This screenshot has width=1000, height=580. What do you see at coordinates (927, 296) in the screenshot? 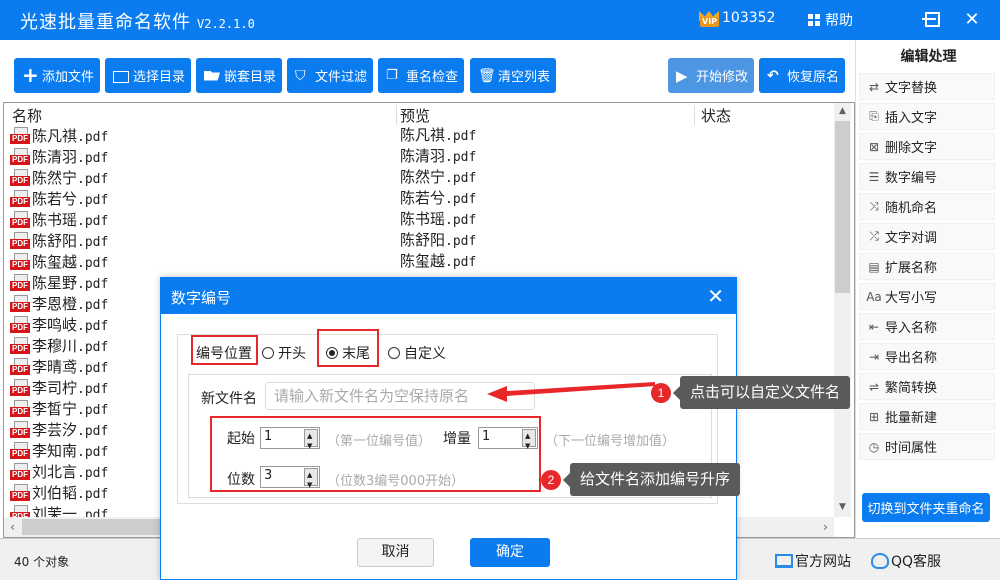
I see `sidebar-item-case: Aa 大写小写` at bounding box center [927, 296].